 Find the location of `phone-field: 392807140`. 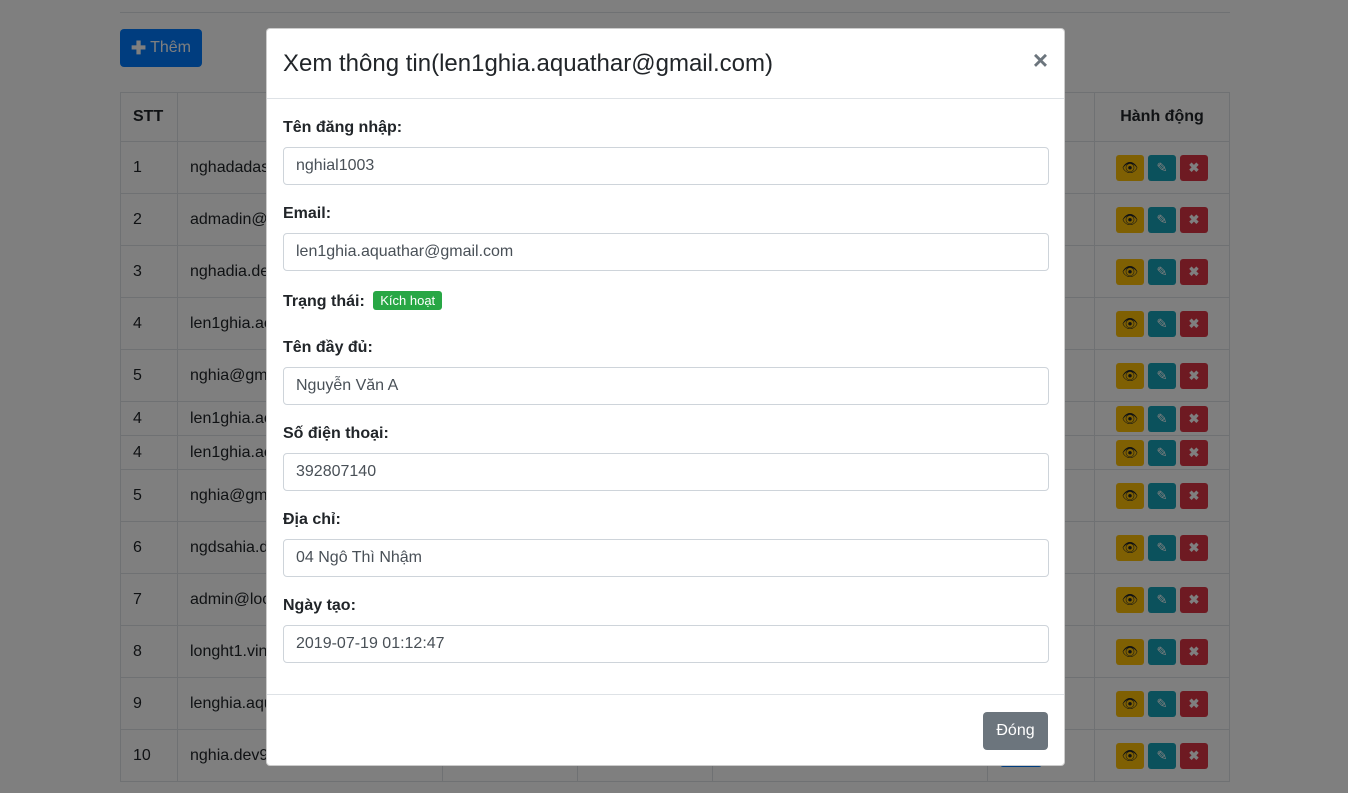

phone-field: 392807140 is located at coordinates (666, 472).